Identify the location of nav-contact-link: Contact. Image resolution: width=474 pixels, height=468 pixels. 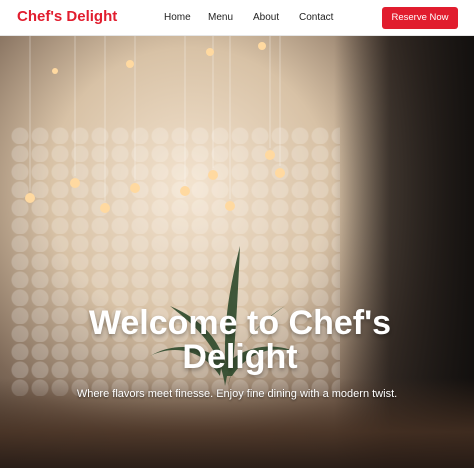
(316, 17).